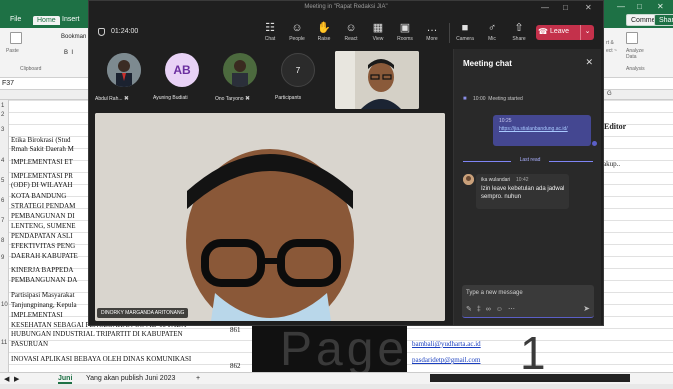 The image size is (673, 389). What do you see at coordinates (492, 31) in the screenshot?
I see `mic-button: ♂ Mic` at bounding box center [492, 31].